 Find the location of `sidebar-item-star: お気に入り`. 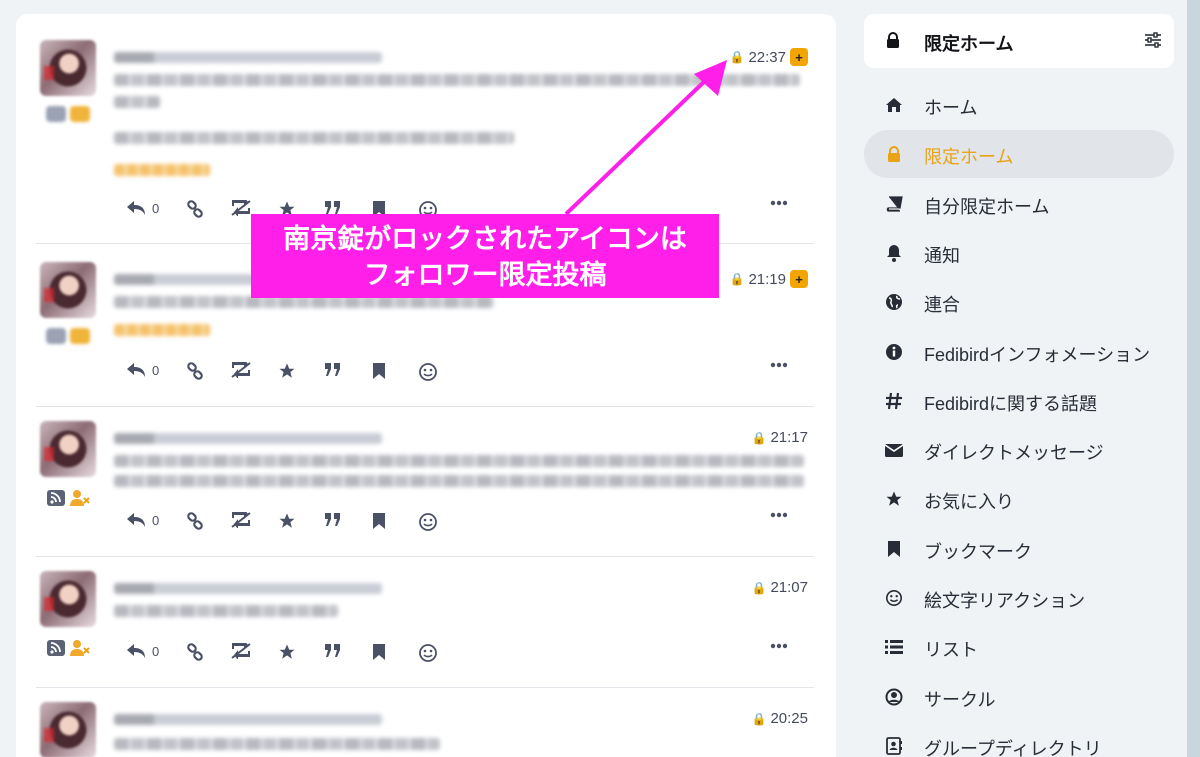

sidebar-item-star: お気に入り is located at coordinates (1019, 499).